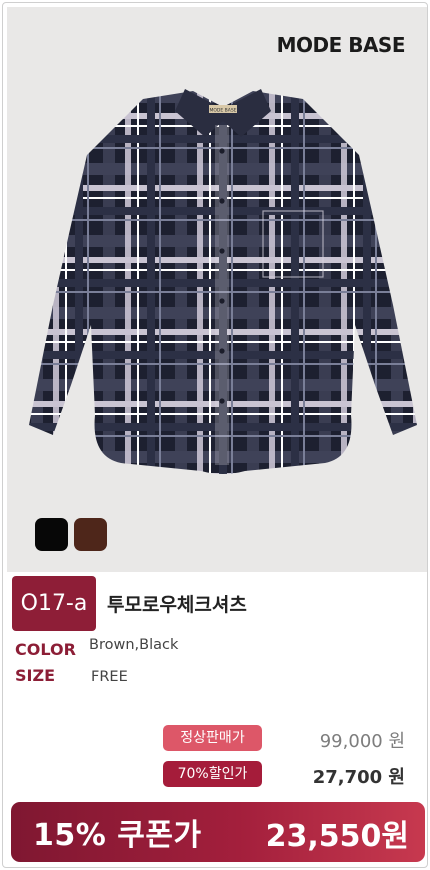 The image size is (430, 870). I want to click on regular-price: 99,000 원, so click(362, 741).